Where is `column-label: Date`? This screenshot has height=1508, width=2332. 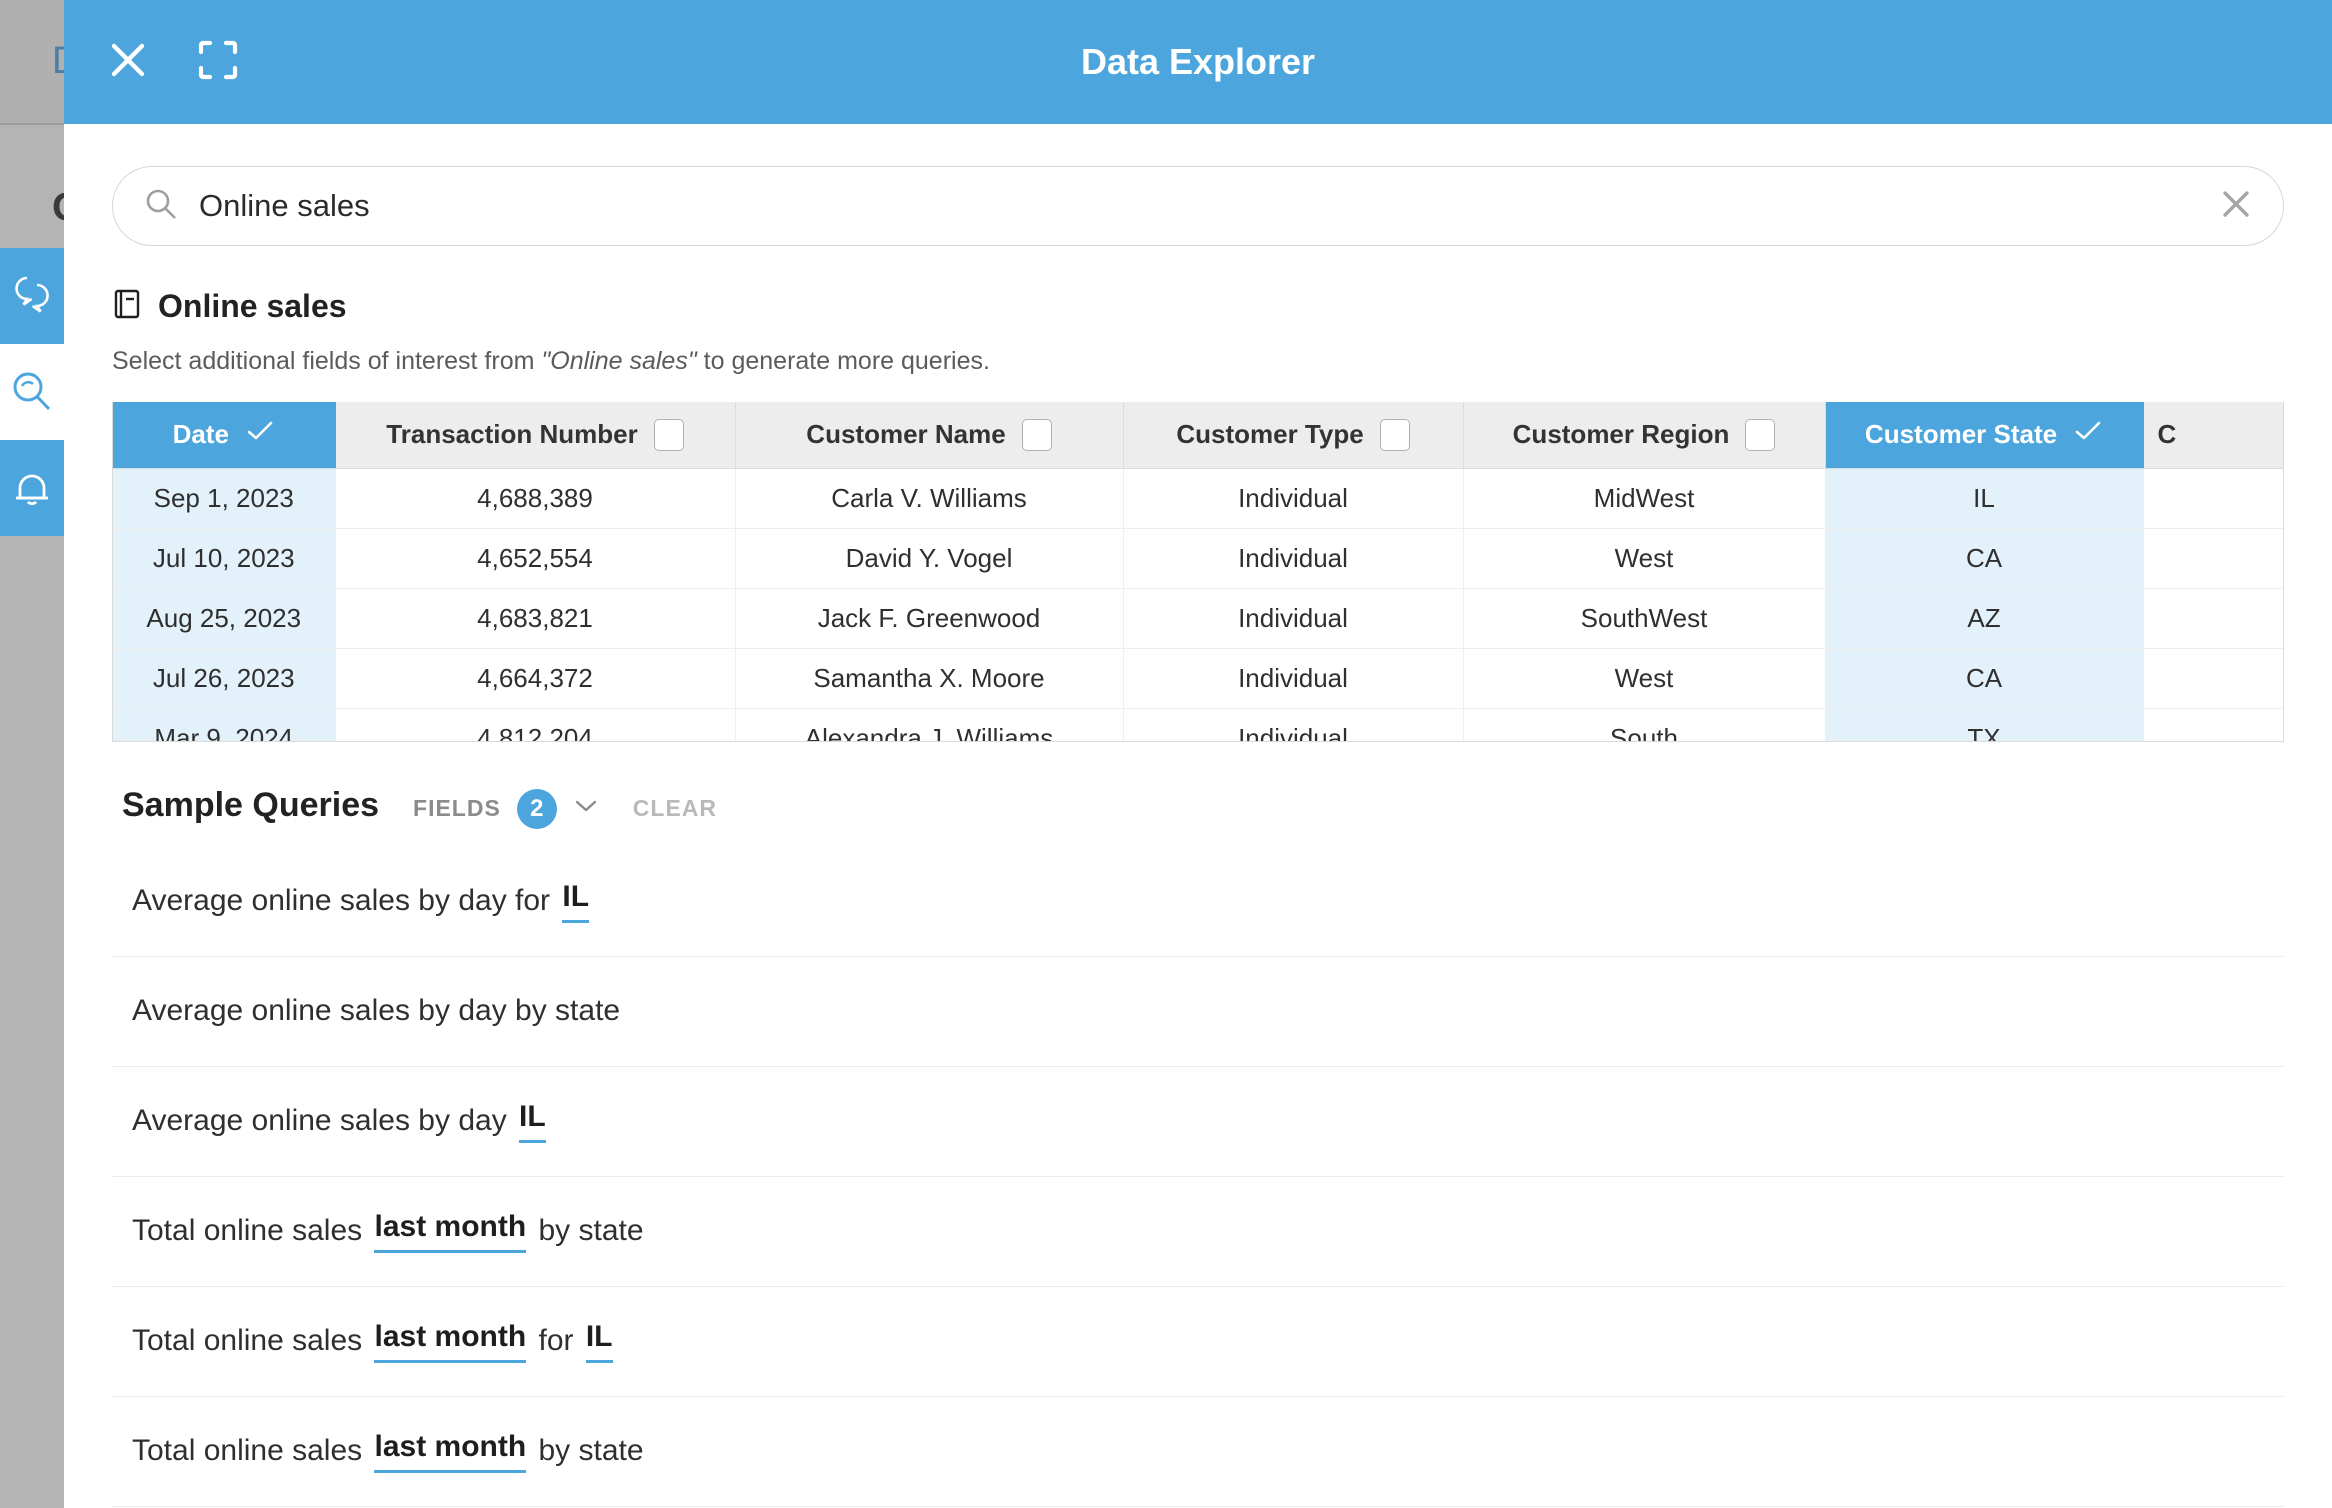 column-label: Date is located at coordinates (200, 434).